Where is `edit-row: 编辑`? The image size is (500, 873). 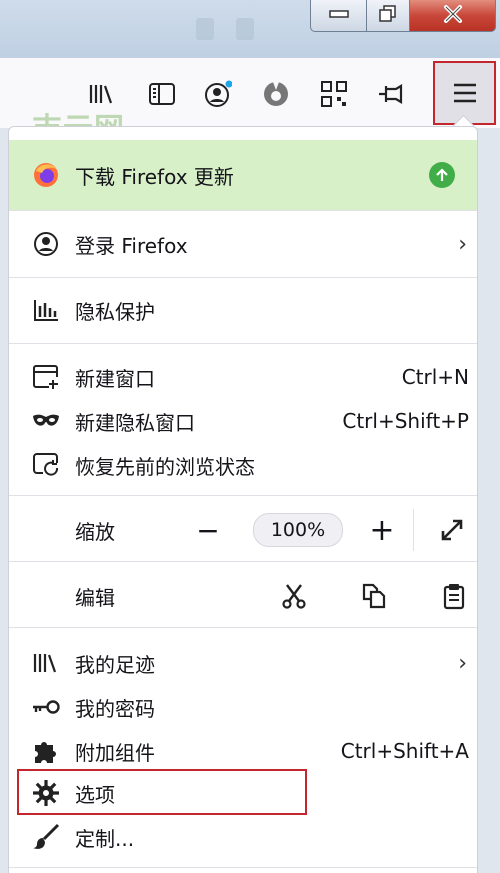 edit-row: 编辑 is located at coordinates (243, 596).